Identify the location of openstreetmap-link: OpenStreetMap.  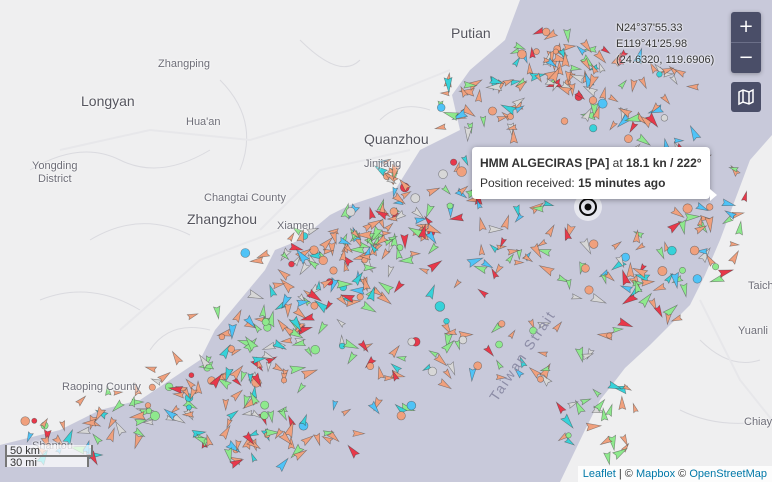
(728, 474).